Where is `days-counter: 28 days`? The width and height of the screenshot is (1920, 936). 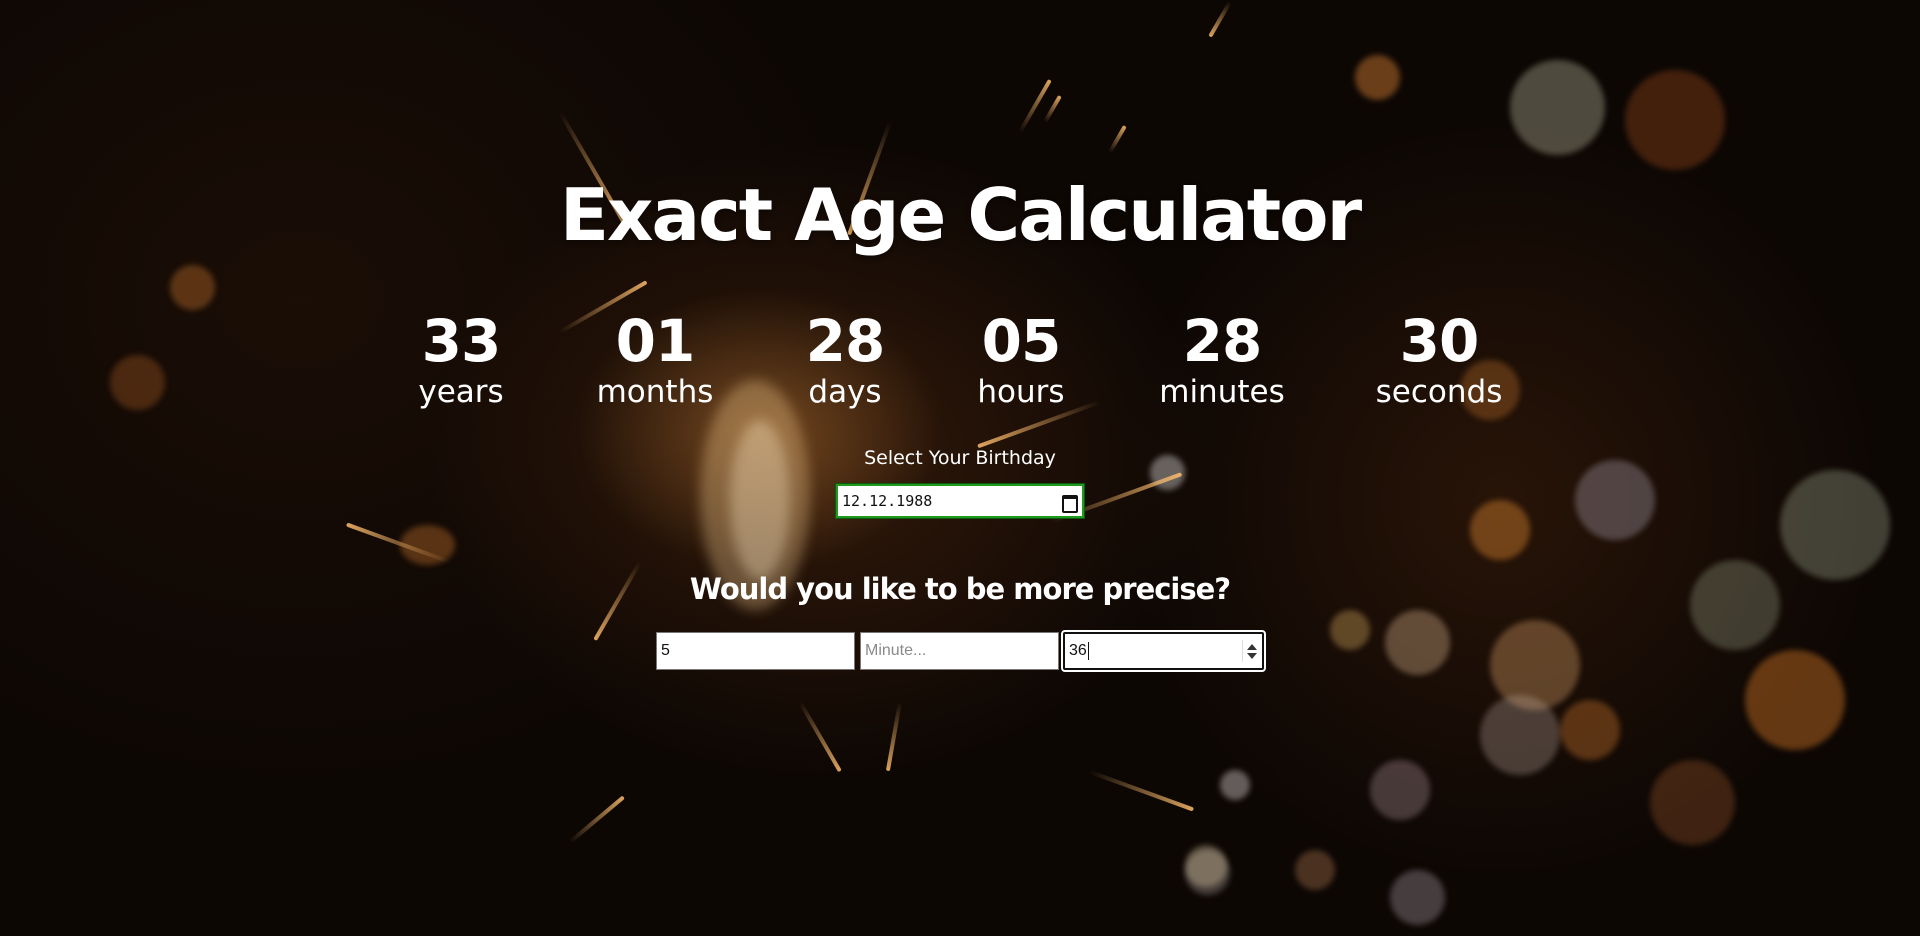
days-counter: 28 days is located at coordinates (845, 358).